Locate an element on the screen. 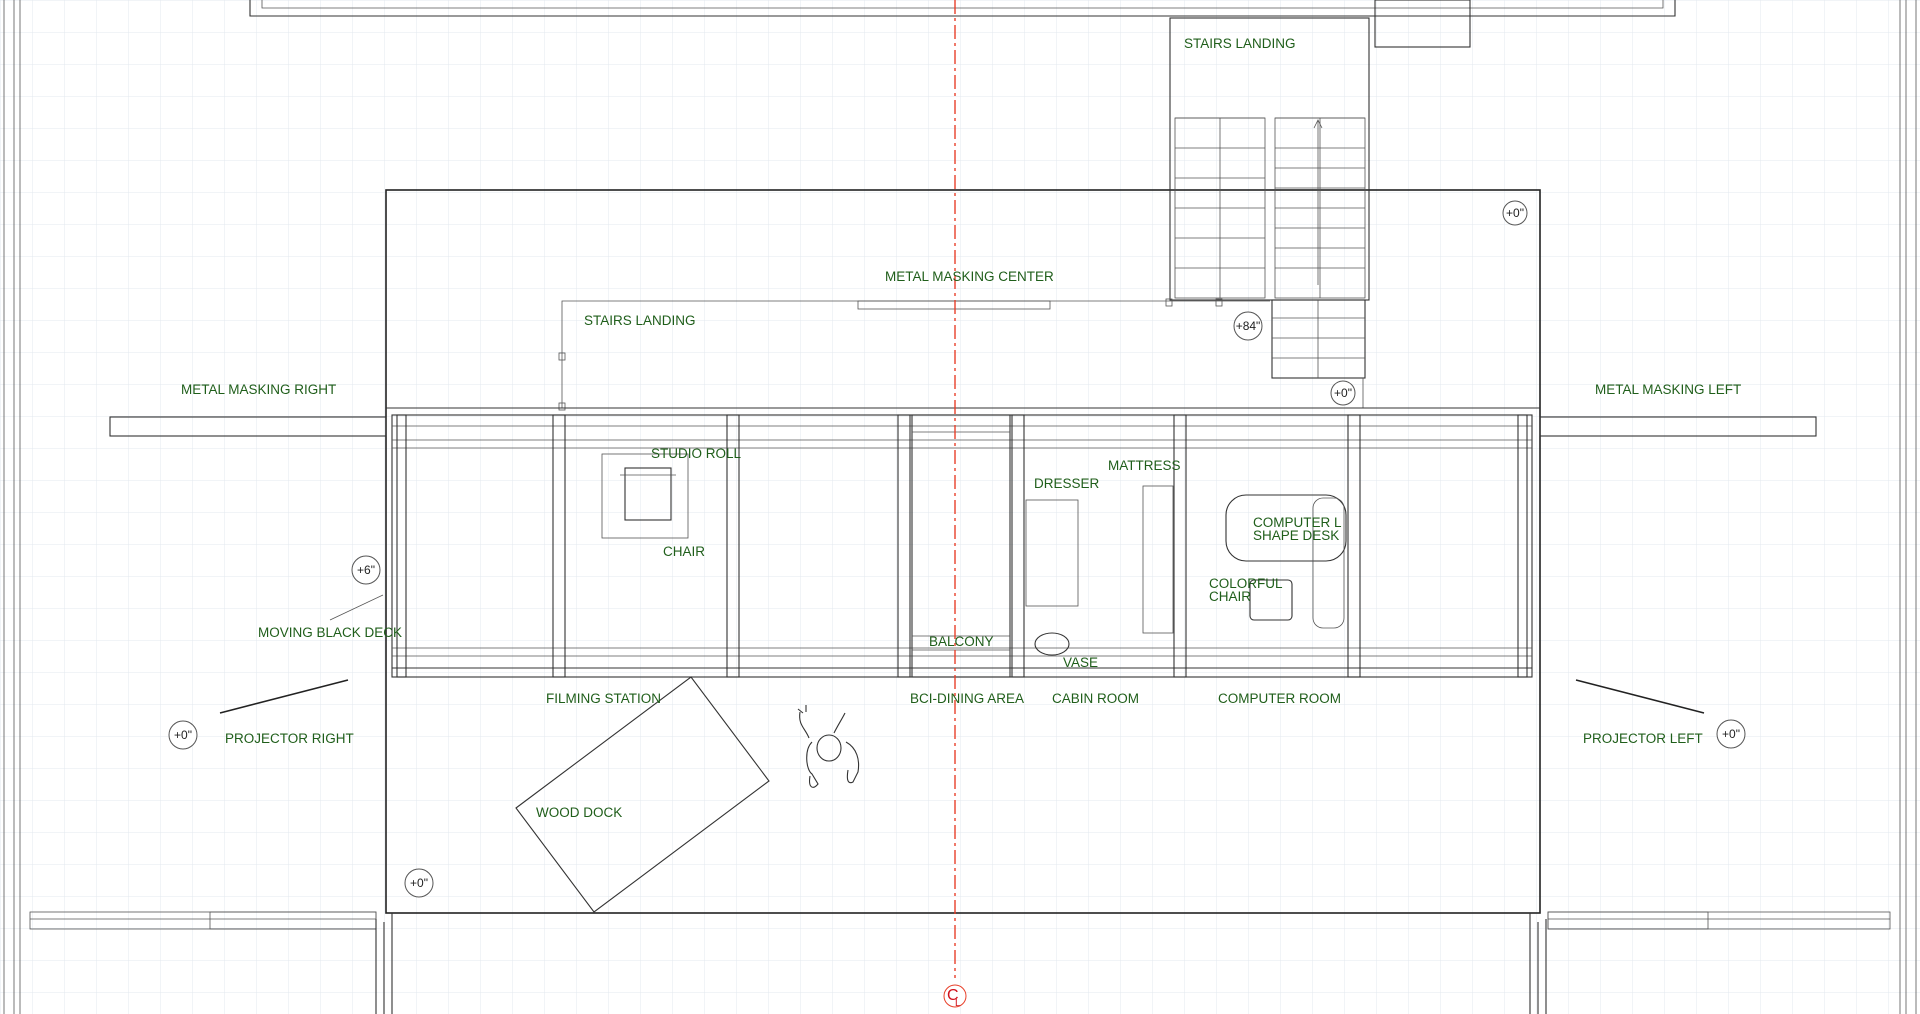 The width and height of the screenshot is (1920, 1014). label-chair: CHAIR is located at coordinates (684, 551).